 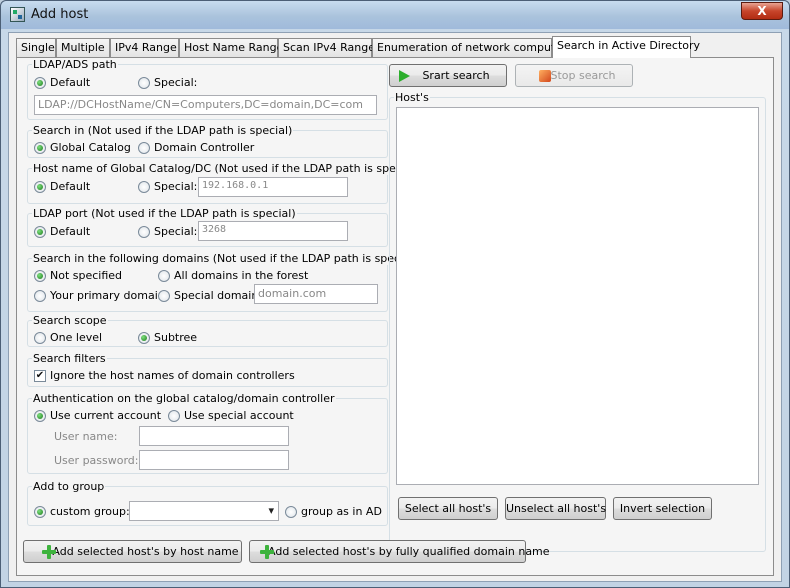 I want to click on select-all-button: Select all host's, so click(x=448, y=508).